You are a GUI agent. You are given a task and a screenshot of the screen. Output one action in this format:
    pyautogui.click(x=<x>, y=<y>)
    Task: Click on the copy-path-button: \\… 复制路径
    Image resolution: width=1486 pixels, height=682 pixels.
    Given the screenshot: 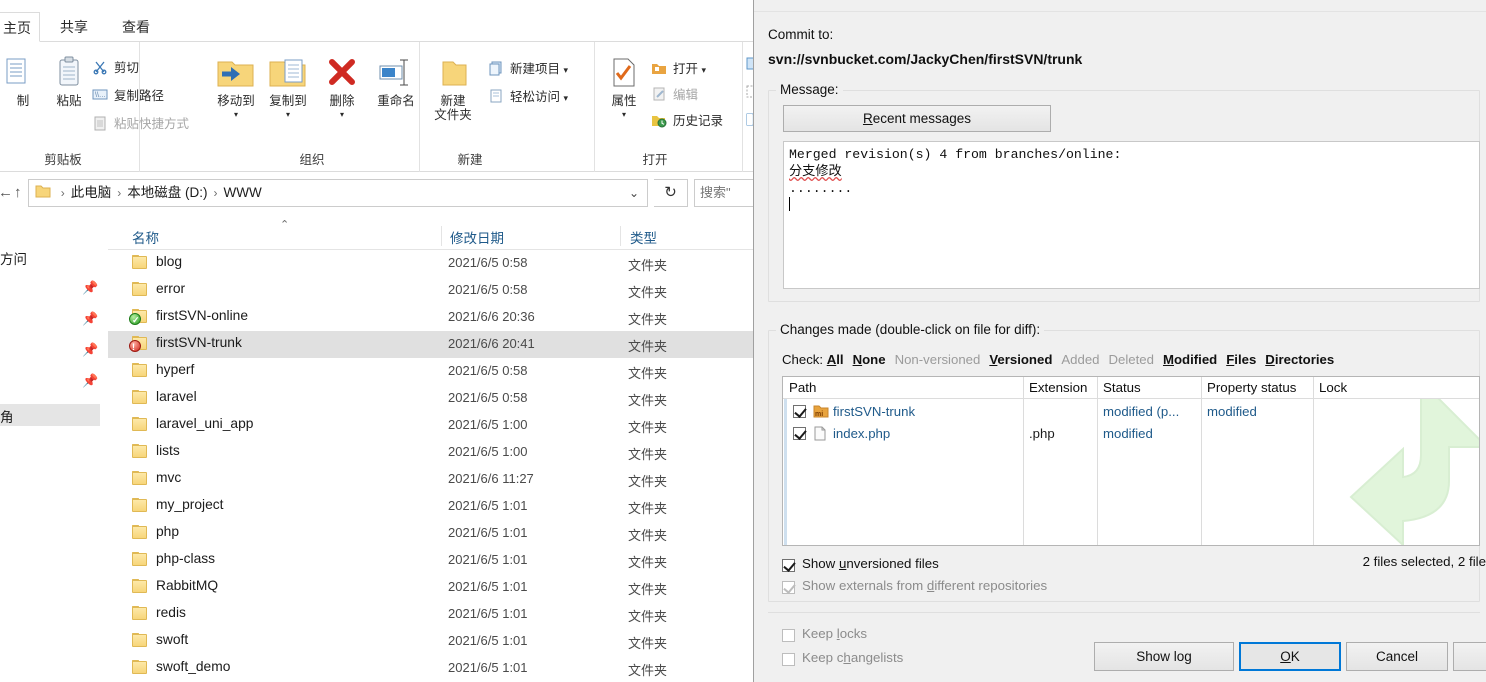 What is the action you would take?
    pyautogui.click(x=128, y=94)
    